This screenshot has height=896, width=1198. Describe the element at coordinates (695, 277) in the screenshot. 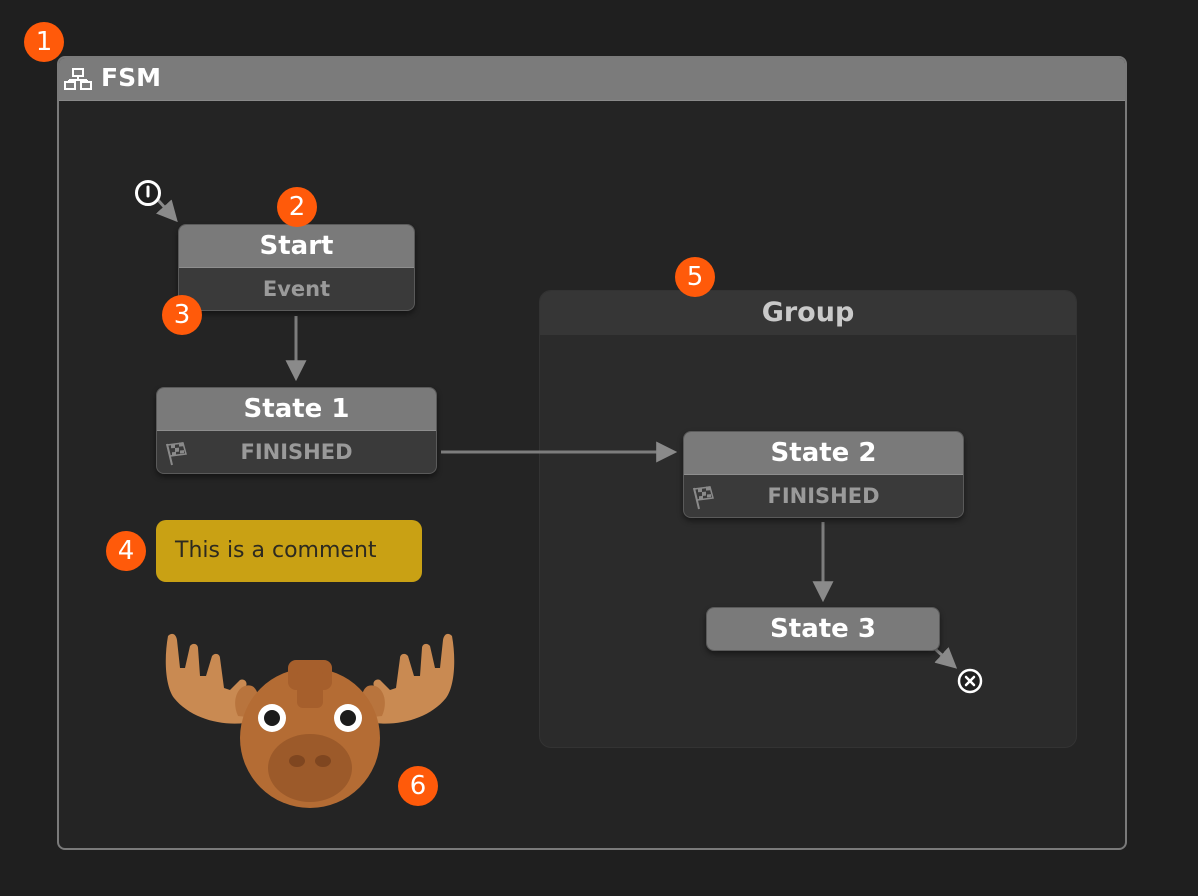

I see `badge-group: 5` at that location.